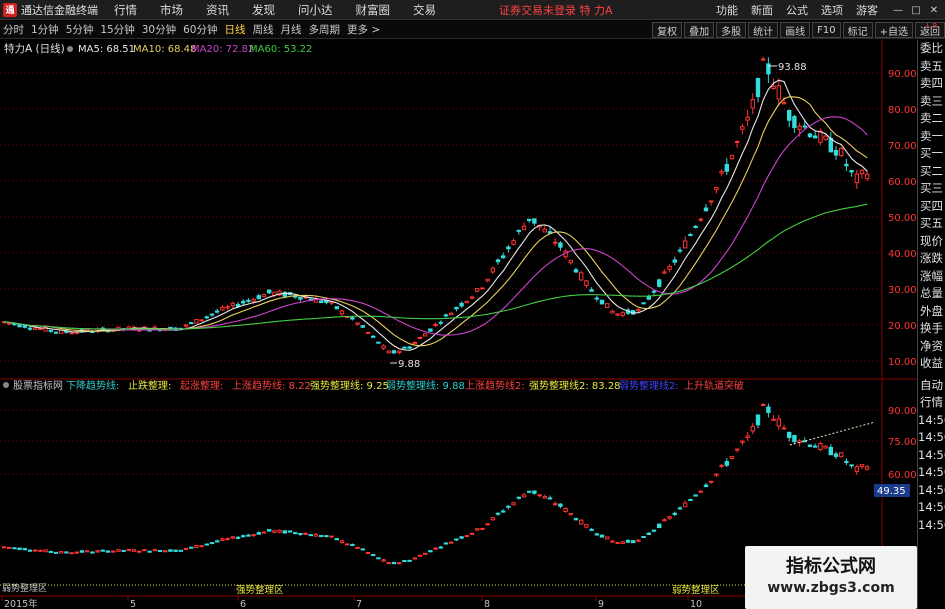  I want to click on menu-guest: 游客, so click(867, 10).